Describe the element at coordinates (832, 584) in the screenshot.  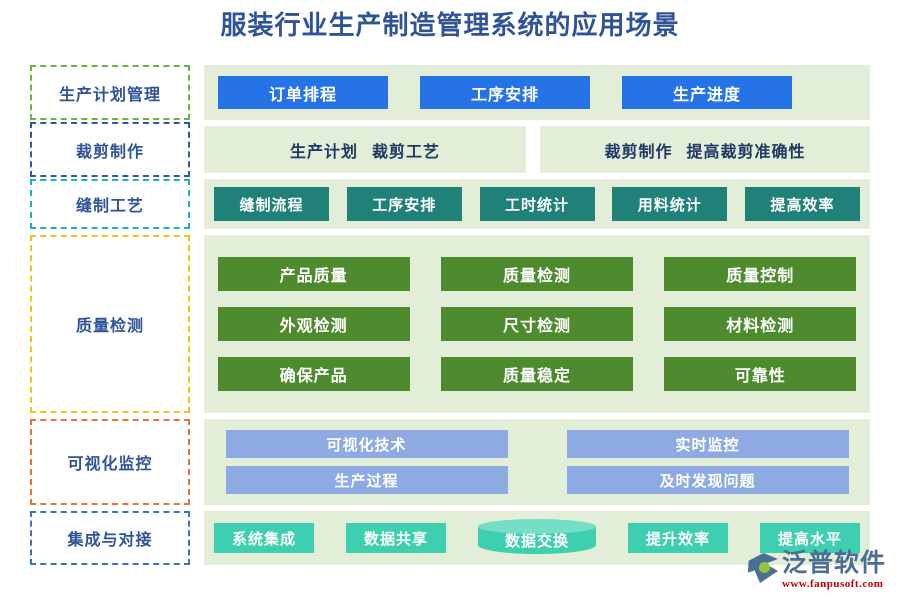
I see `logo-website-url: www.fanpusoft.com` at that location.